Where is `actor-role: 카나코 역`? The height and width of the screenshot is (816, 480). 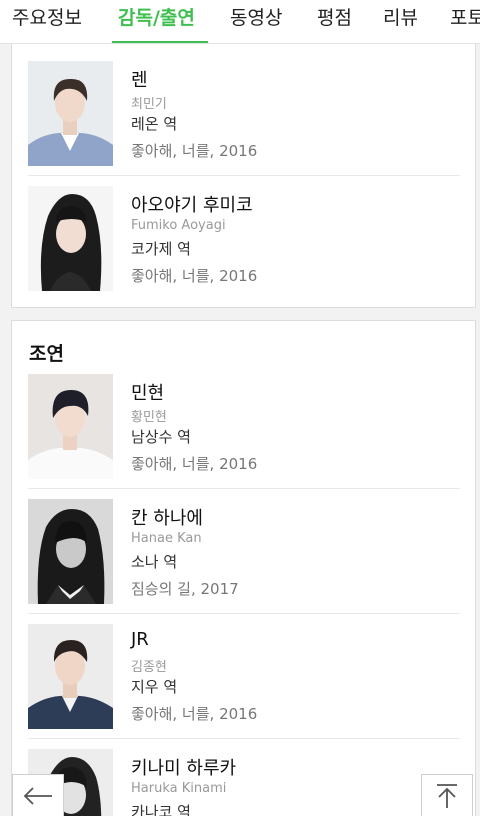 actor-role: 카나코 역 is located at coordinates (161, 809).